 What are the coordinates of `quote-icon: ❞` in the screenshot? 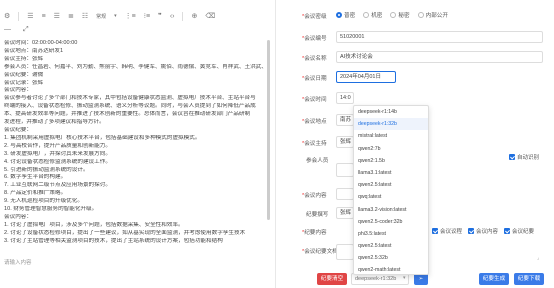 It's located at (160, 16).